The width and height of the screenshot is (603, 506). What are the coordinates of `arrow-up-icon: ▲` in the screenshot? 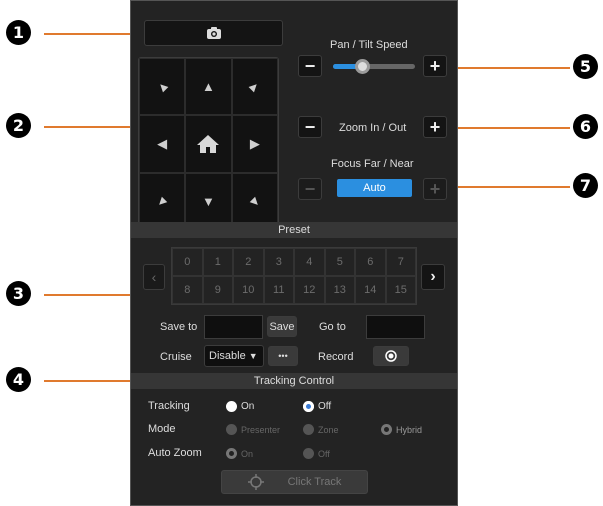 It's located at (208, 87).